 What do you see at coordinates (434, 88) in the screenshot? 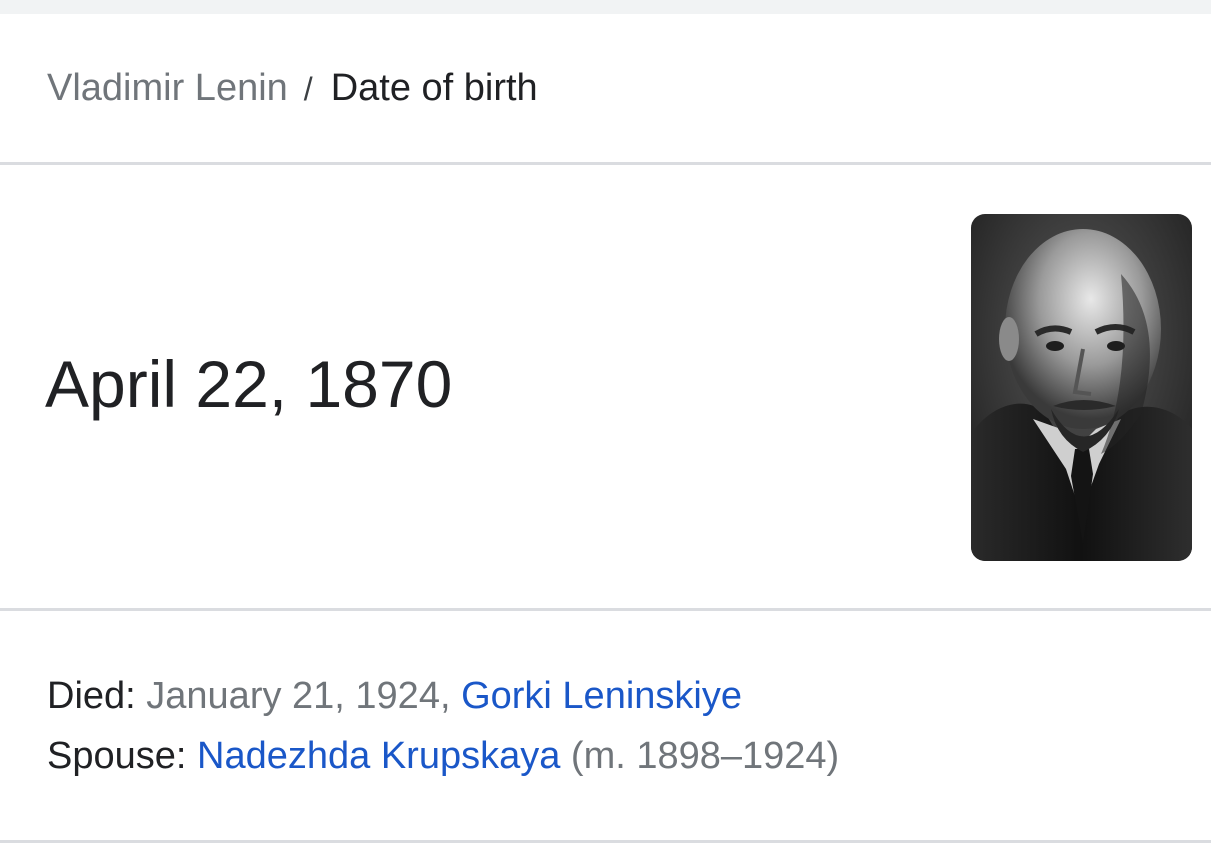
I see `breadcrumb-current: Date of birth` at bounding box center [434, 88].